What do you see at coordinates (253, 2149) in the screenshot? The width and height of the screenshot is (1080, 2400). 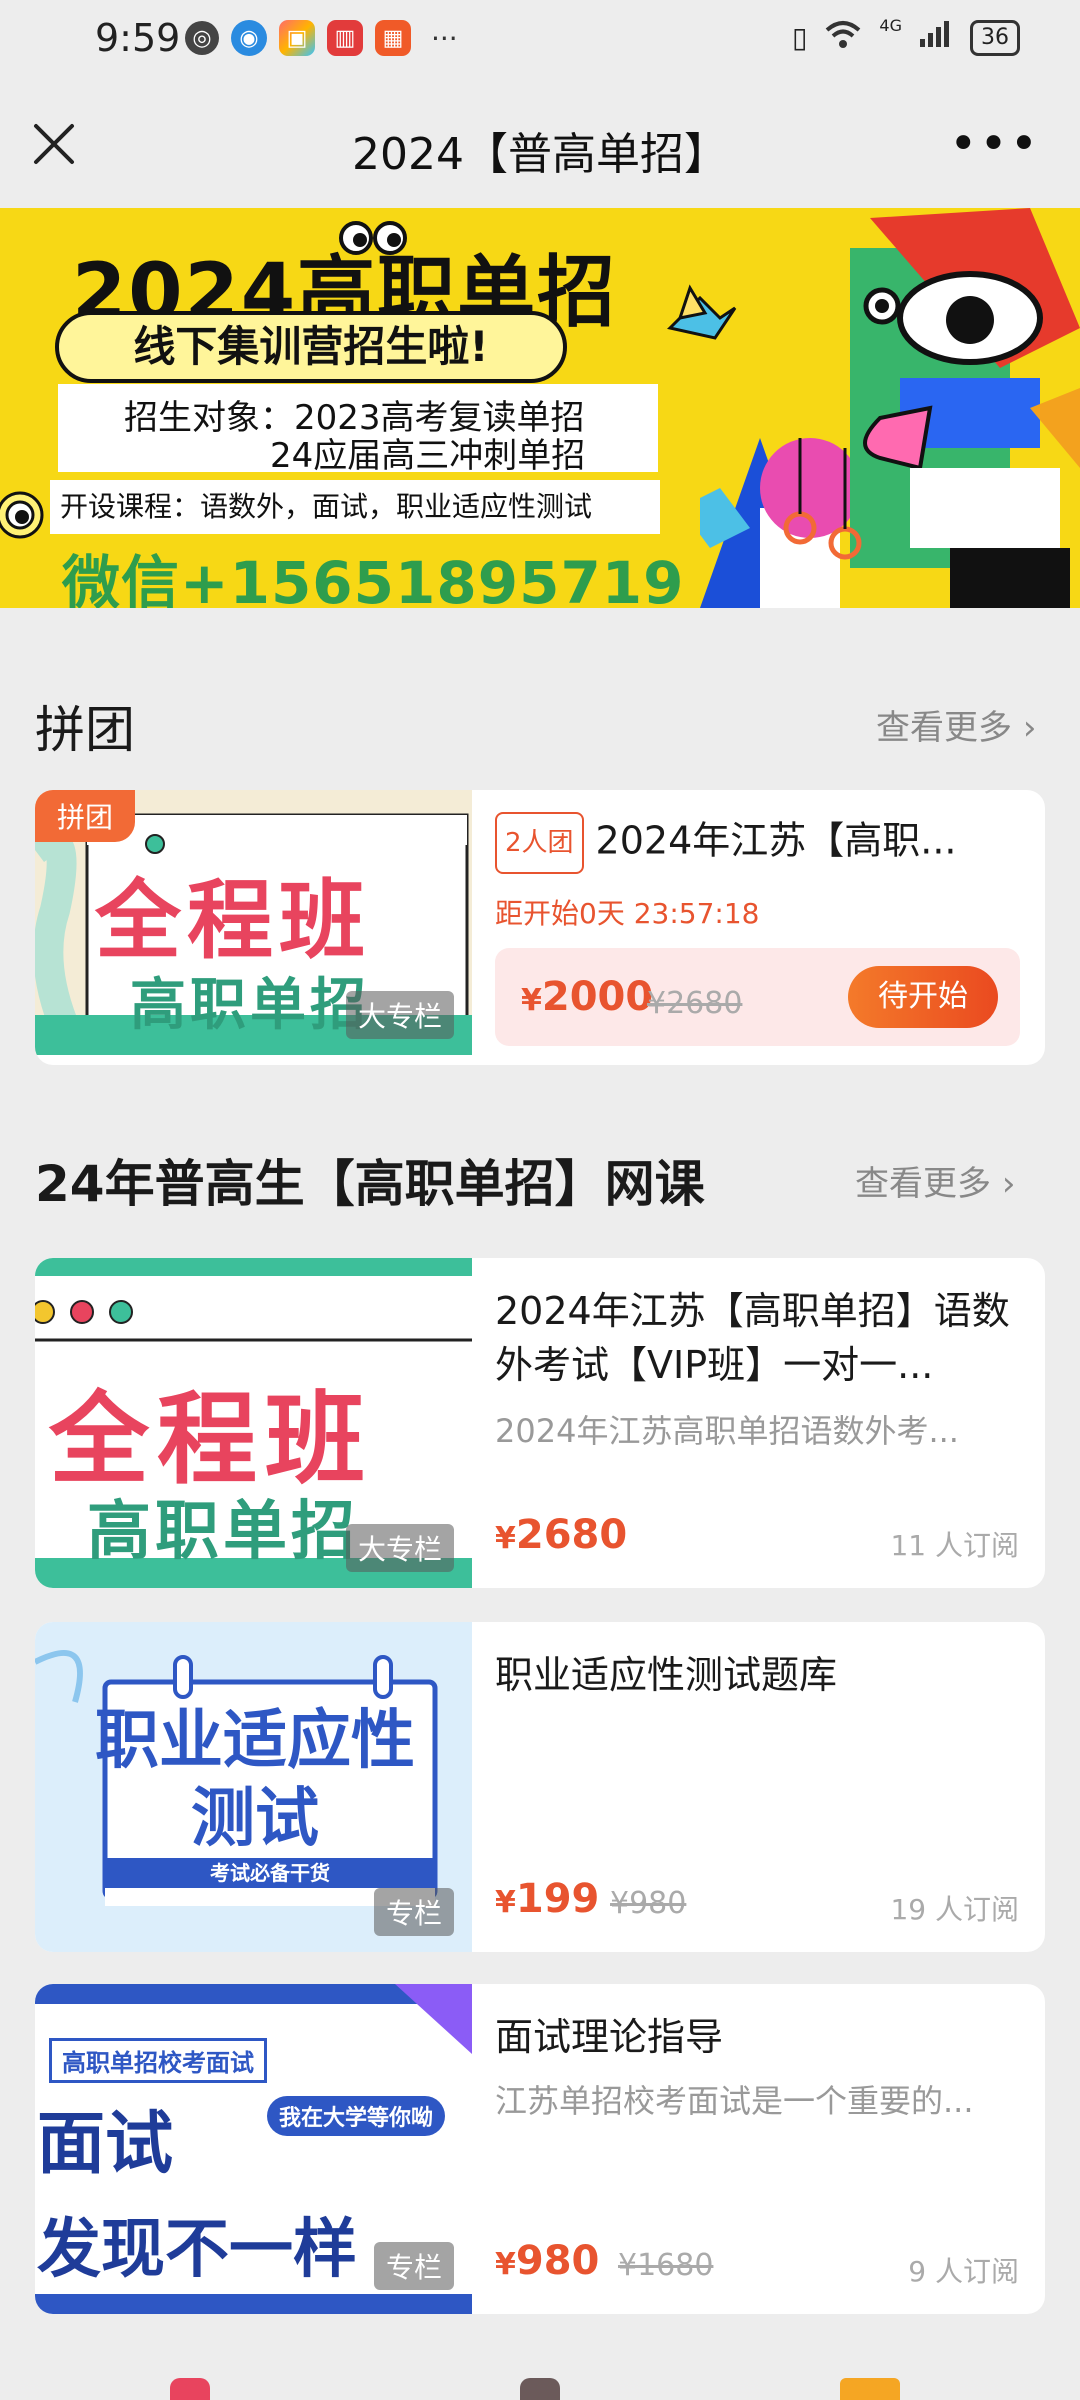 I see `course-thumbnail: 高职单招校考面试 我在大学等你呦 面试 发现不一样 专栏` at bounding box center [253, 2149].